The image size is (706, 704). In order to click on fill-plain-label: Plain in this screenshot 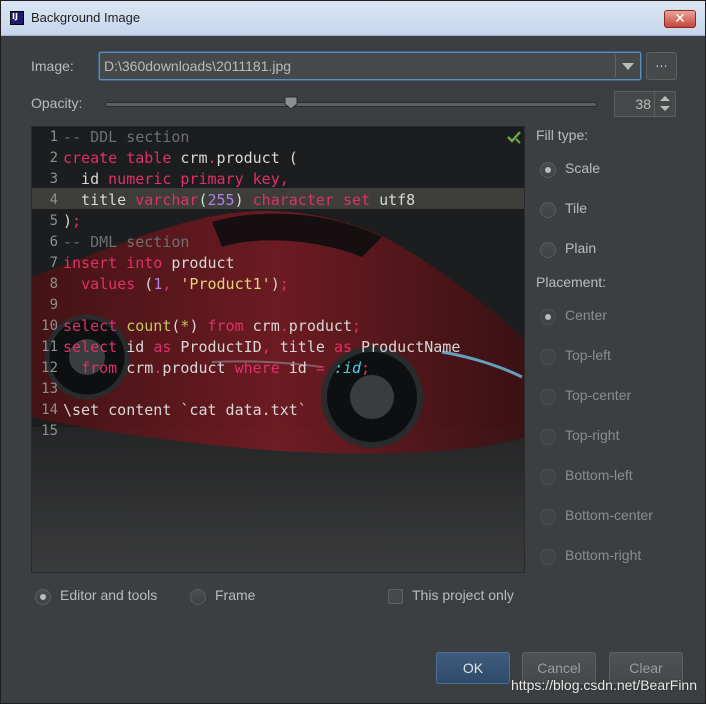, I will do `click(580, 248)`.